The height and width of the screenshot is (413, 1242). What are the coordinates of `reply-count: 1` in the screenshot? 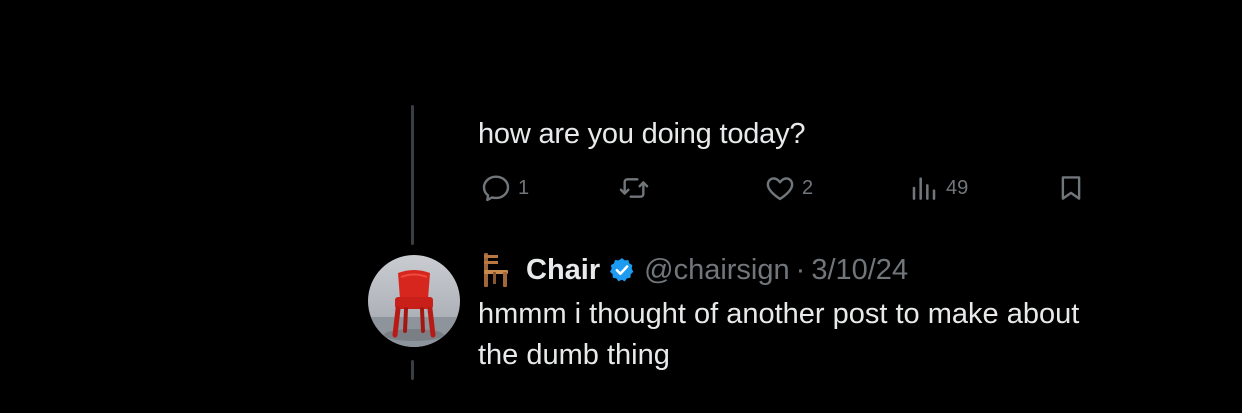 It's located at (524, 187).